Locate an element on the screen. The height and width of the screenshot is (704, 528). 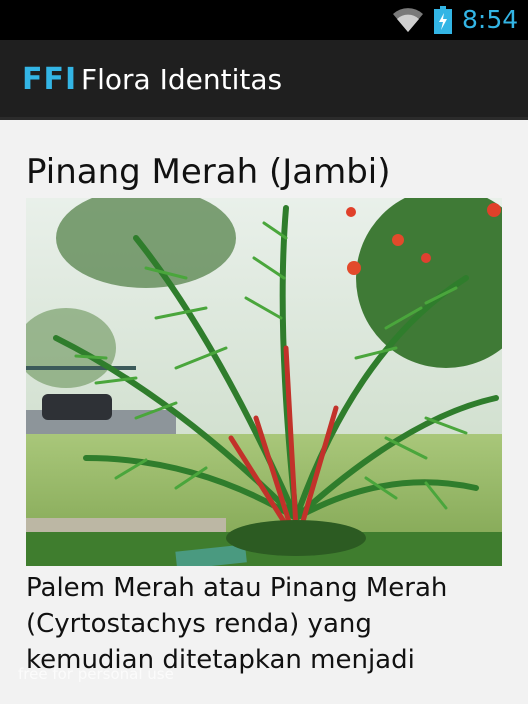
status-bar: 8:54 is located at coordinates (264, 20).